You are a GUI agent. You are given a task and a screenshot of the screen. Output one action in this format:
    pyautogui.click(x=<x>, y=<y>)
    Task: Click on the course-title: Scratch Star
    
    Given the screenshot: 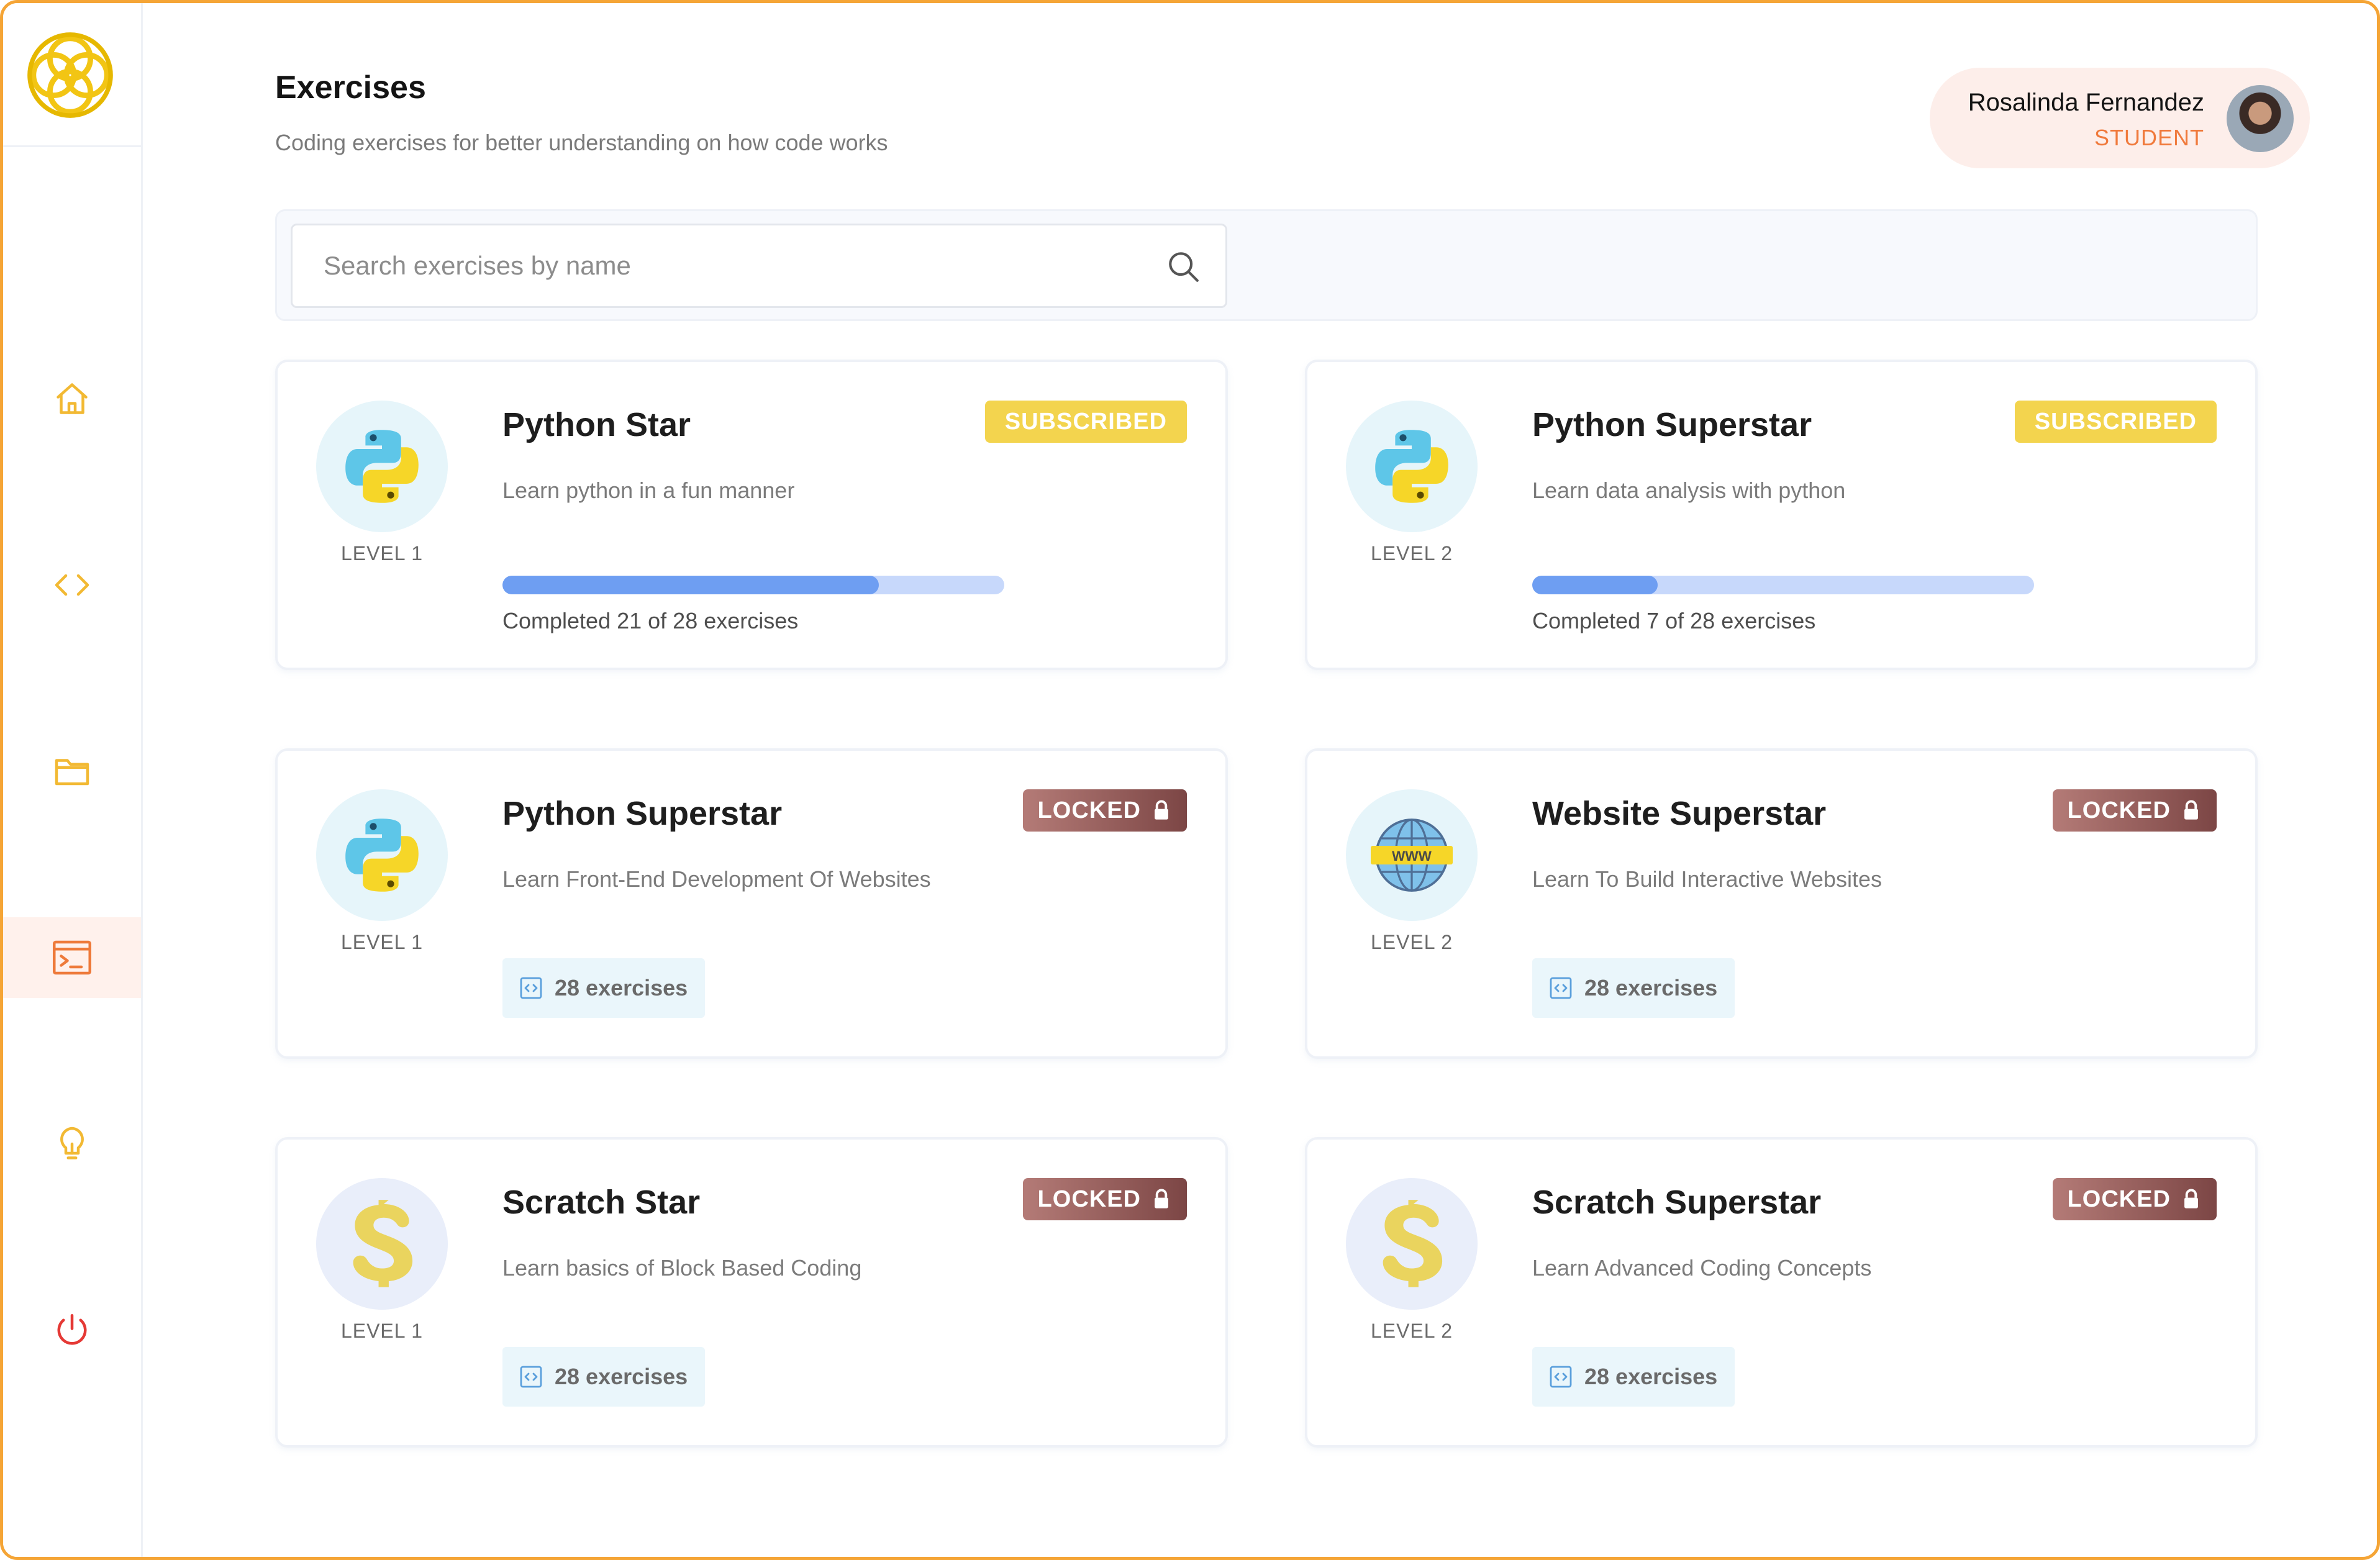 What is the action you would take?
    pyautogui.click(x=602, y=1202)
    